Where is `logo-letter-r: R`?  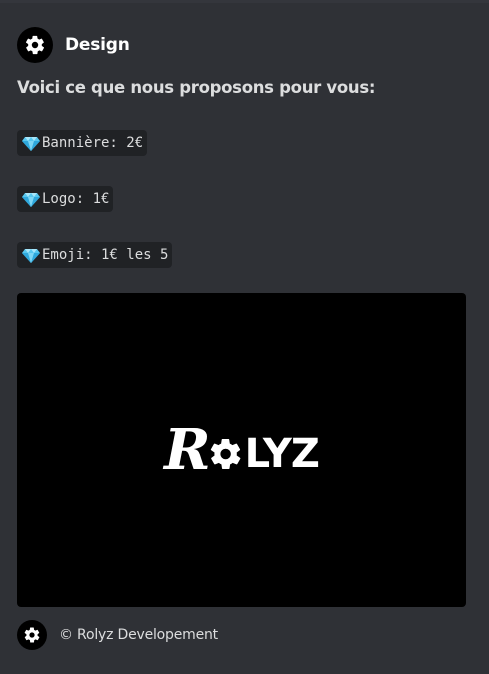 logo-letter-r: R is located at coordinates (187, 450).